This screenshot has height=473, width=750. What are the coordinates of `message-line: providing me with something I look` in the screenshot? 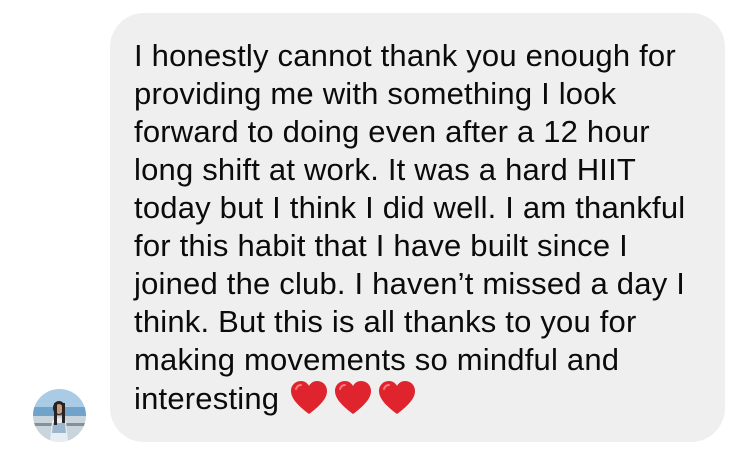 It's located at (375, 93).